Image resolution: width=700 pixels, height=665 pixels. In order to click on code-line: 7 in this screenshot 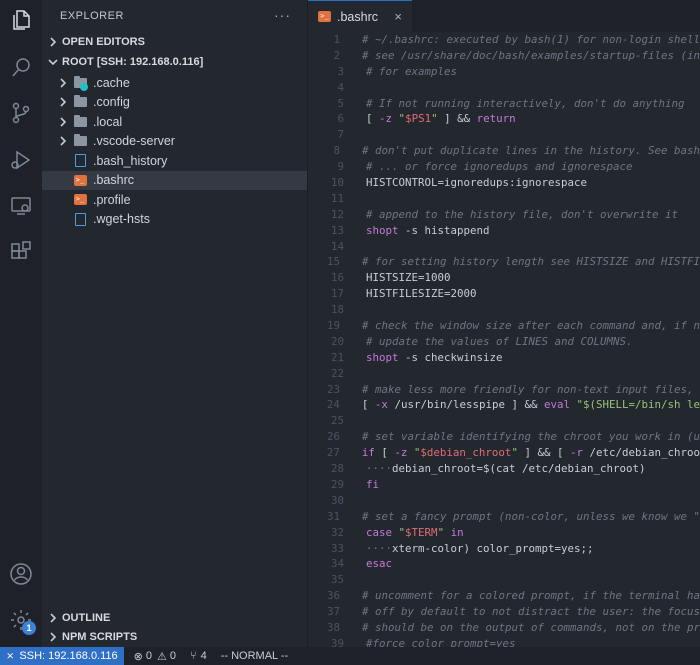, I will do `click(504, 135)`.